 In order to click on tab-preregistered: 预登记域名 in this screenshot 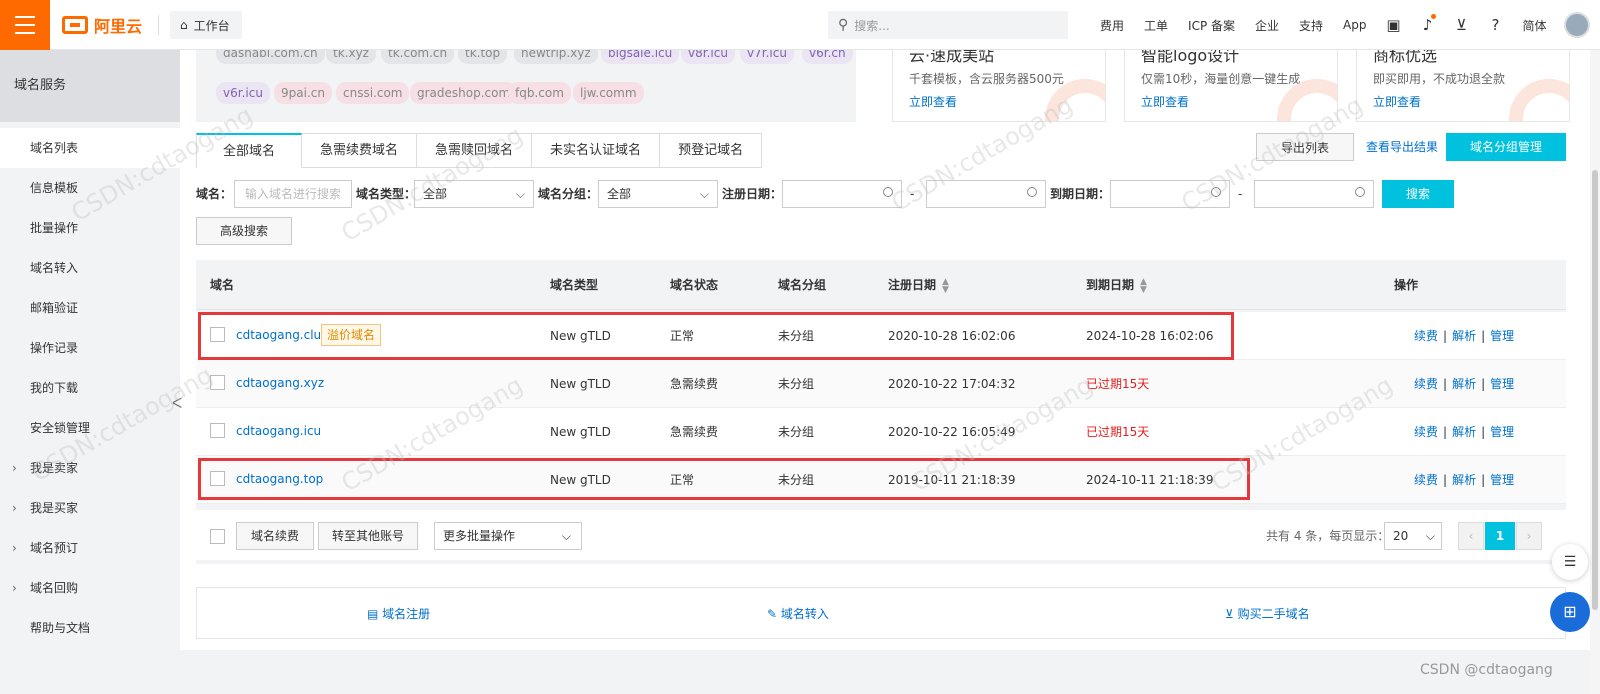, I will do `click(711, 150)`.